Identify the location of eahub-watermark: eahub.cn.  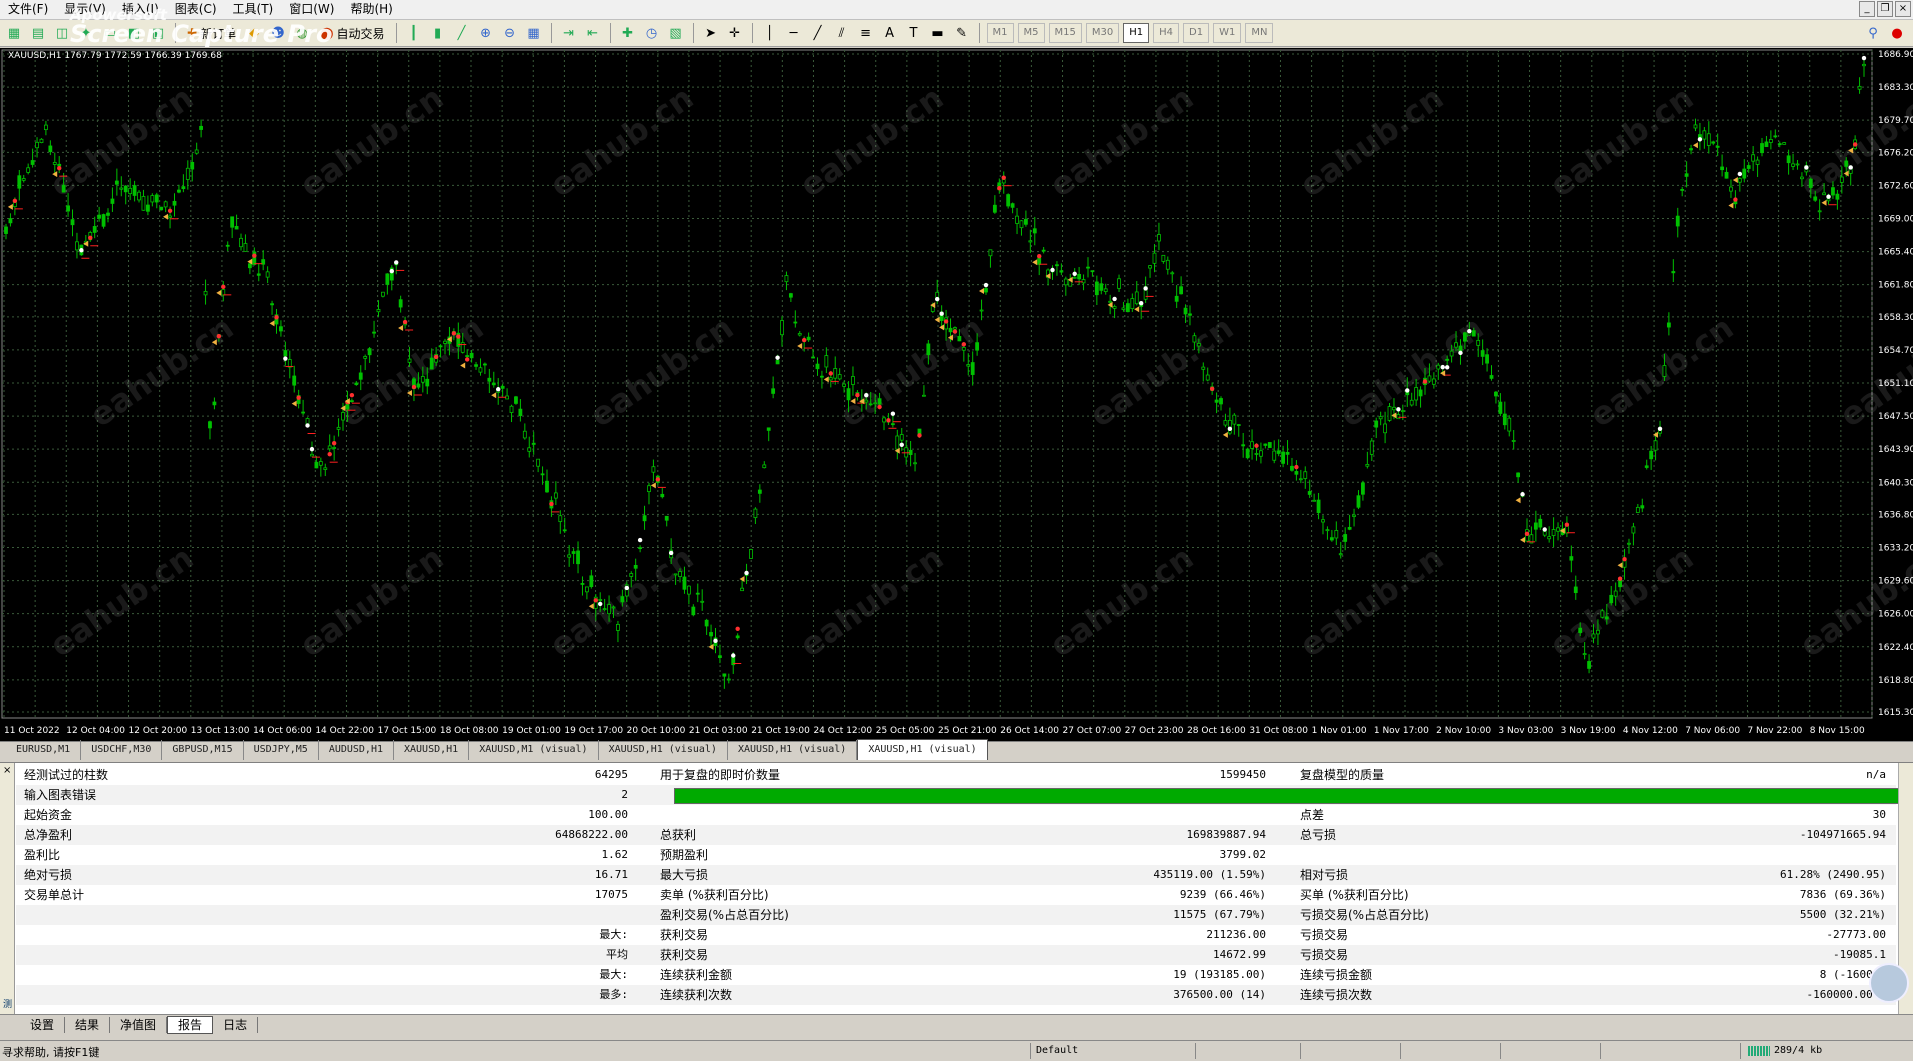
(622, 141).